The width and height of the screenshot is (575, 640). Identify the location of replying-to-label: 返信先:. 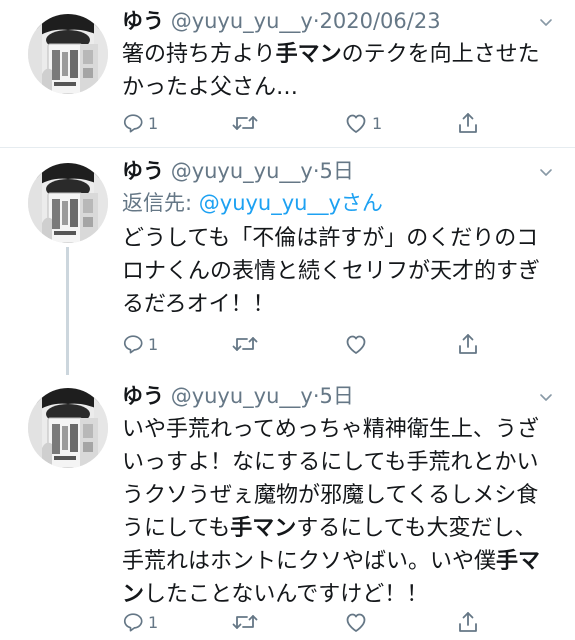
(160, 203).